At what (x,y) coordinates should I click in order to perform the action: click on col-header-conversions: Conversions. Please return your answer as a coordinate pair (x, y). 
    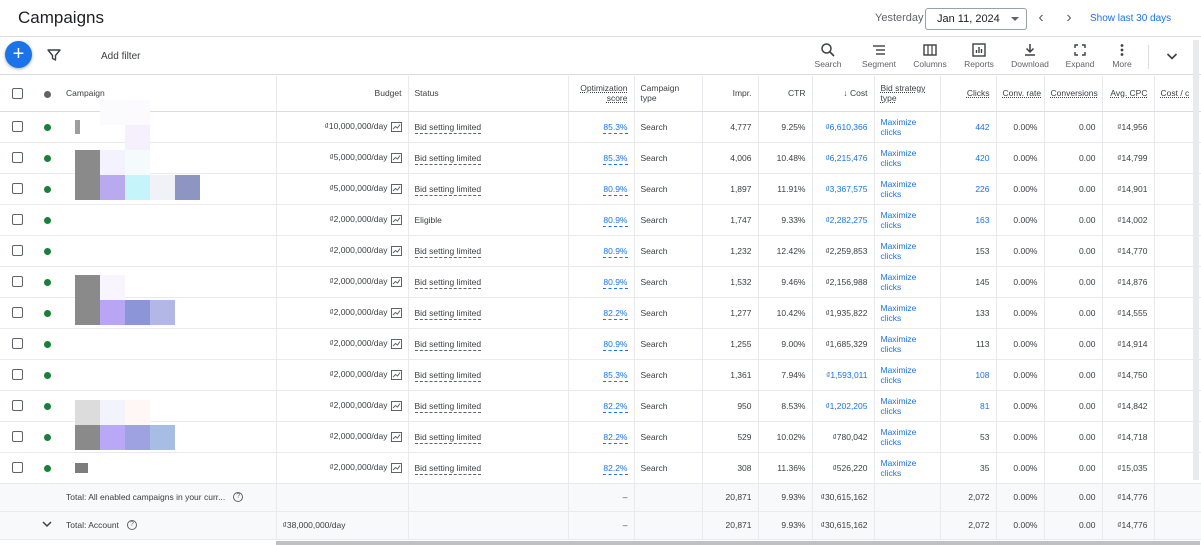
    Looking at the image, I should click on (1072, 94).